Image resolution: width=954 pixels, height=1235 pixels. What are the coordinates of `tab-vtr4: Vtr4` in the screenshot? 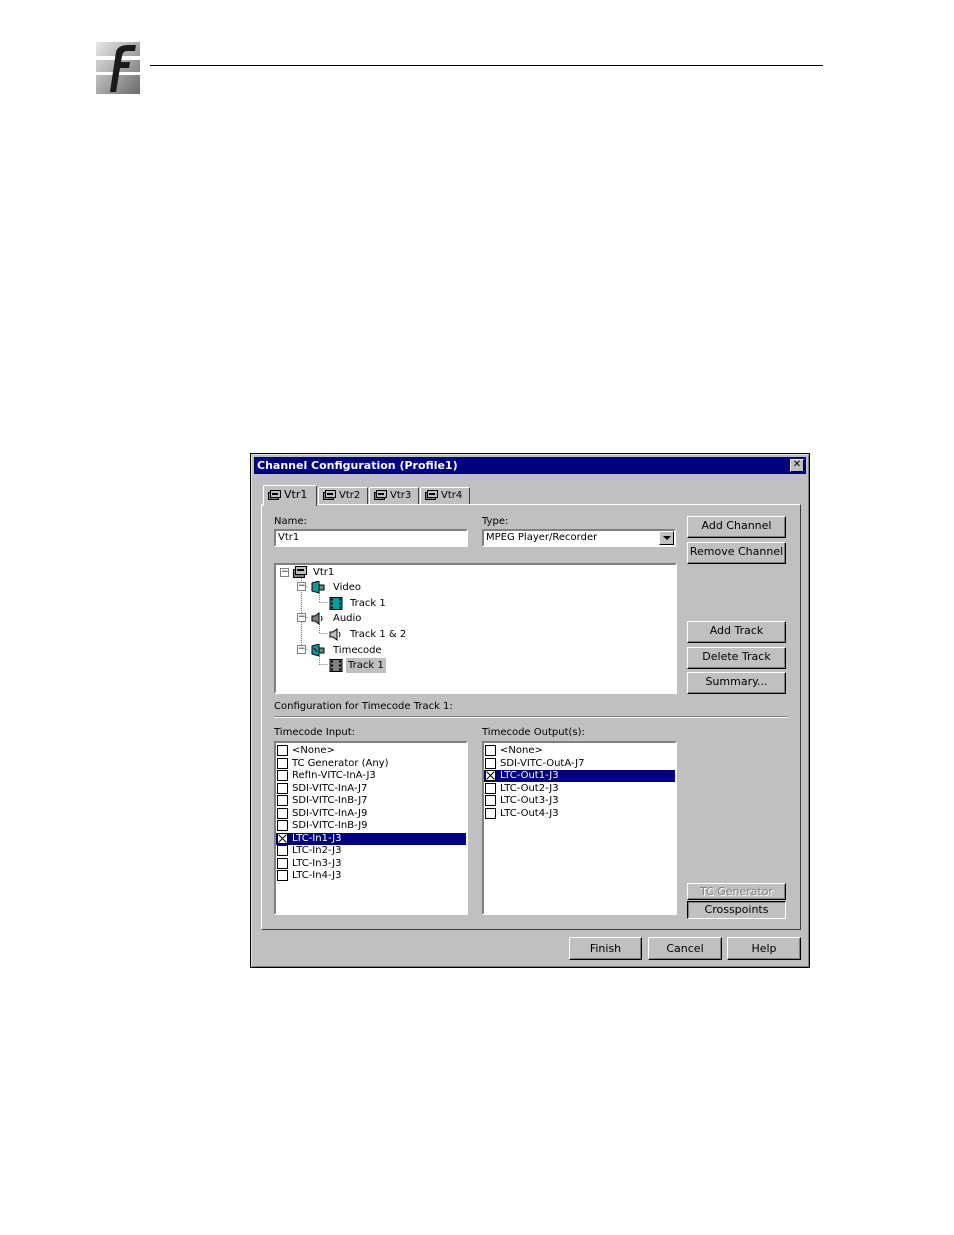 It's located at (445, 496).